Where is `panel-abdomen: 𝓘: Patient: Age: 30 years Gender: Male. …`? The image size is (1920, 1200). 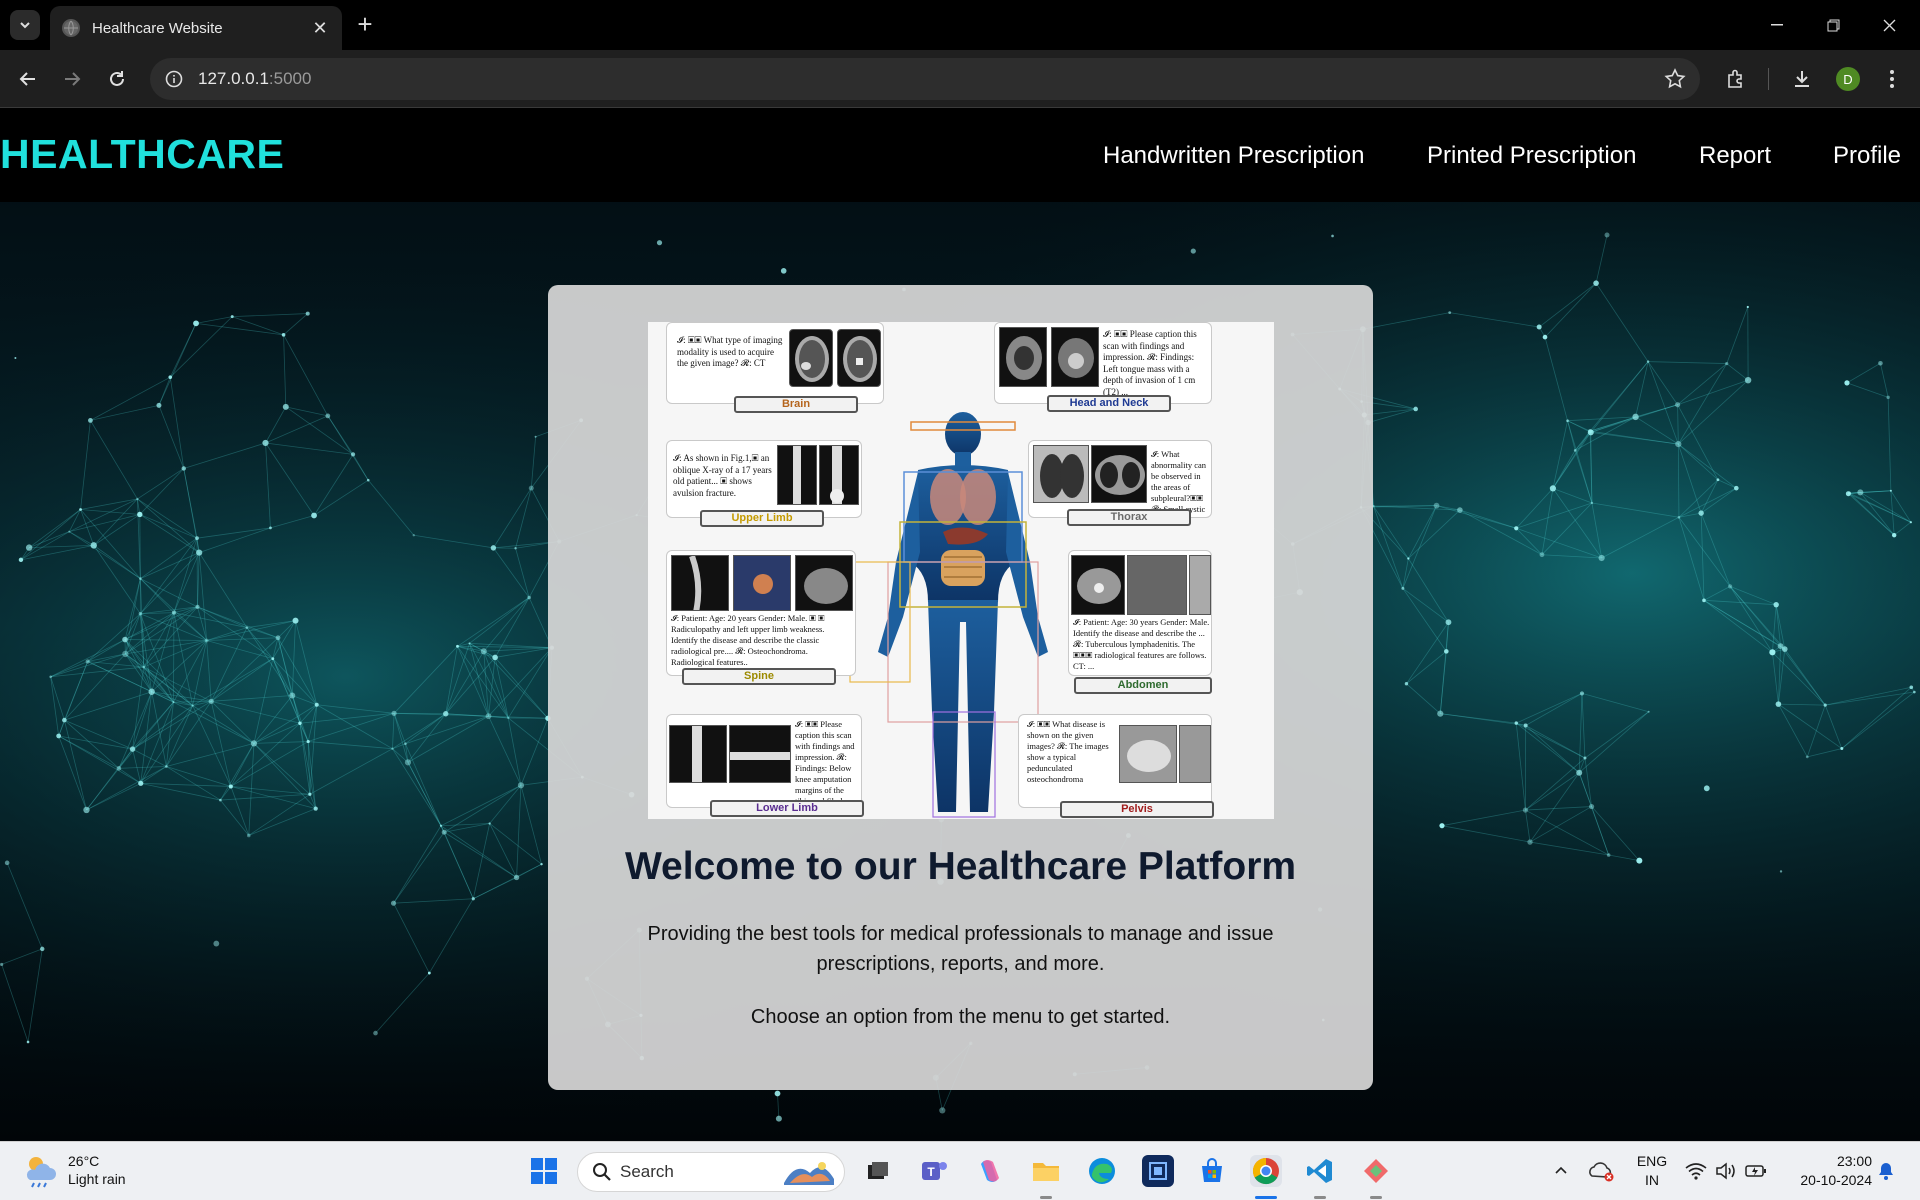 panel-abdomen: 𝓘: Patient: Age: 30 years Gender: Male. … is located at coordinates (1140, 613).